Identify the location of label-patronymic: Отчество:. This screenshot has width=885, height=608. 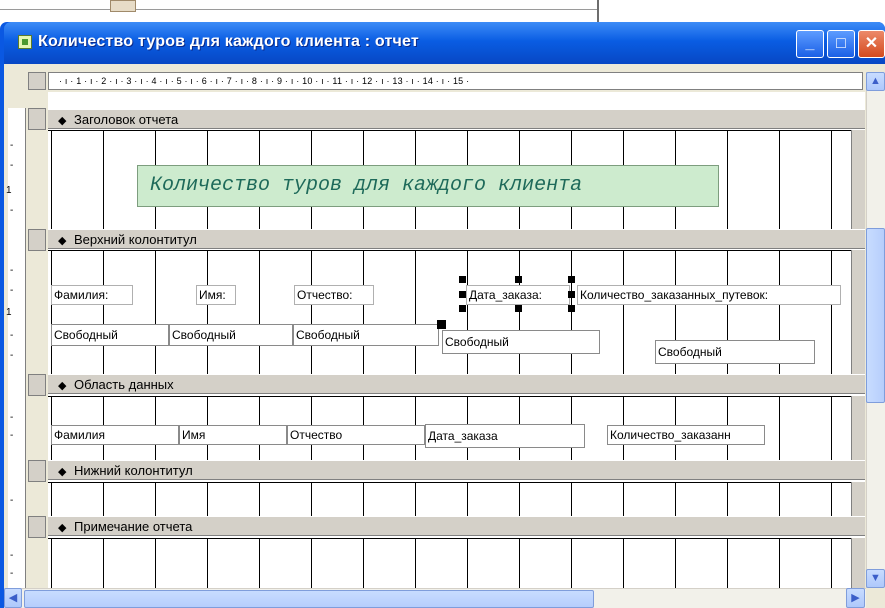
(334, 295).